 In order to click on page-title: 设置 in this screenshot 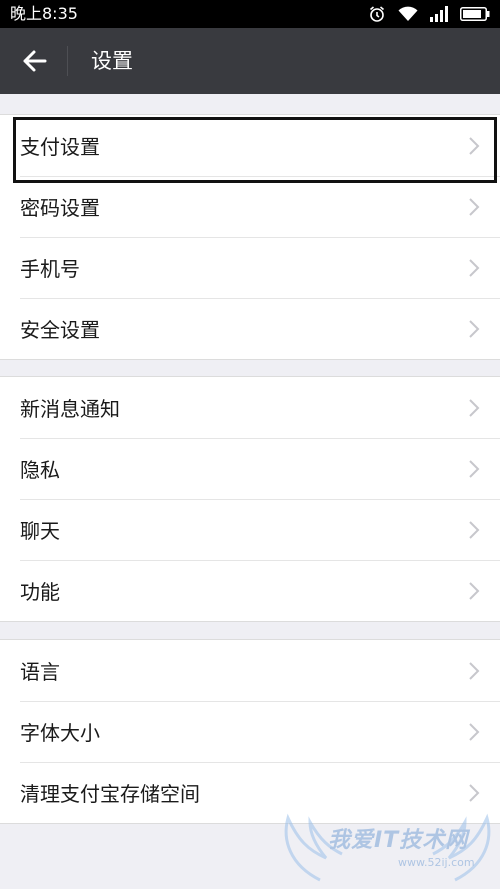, I will do `click(112, 61)`.